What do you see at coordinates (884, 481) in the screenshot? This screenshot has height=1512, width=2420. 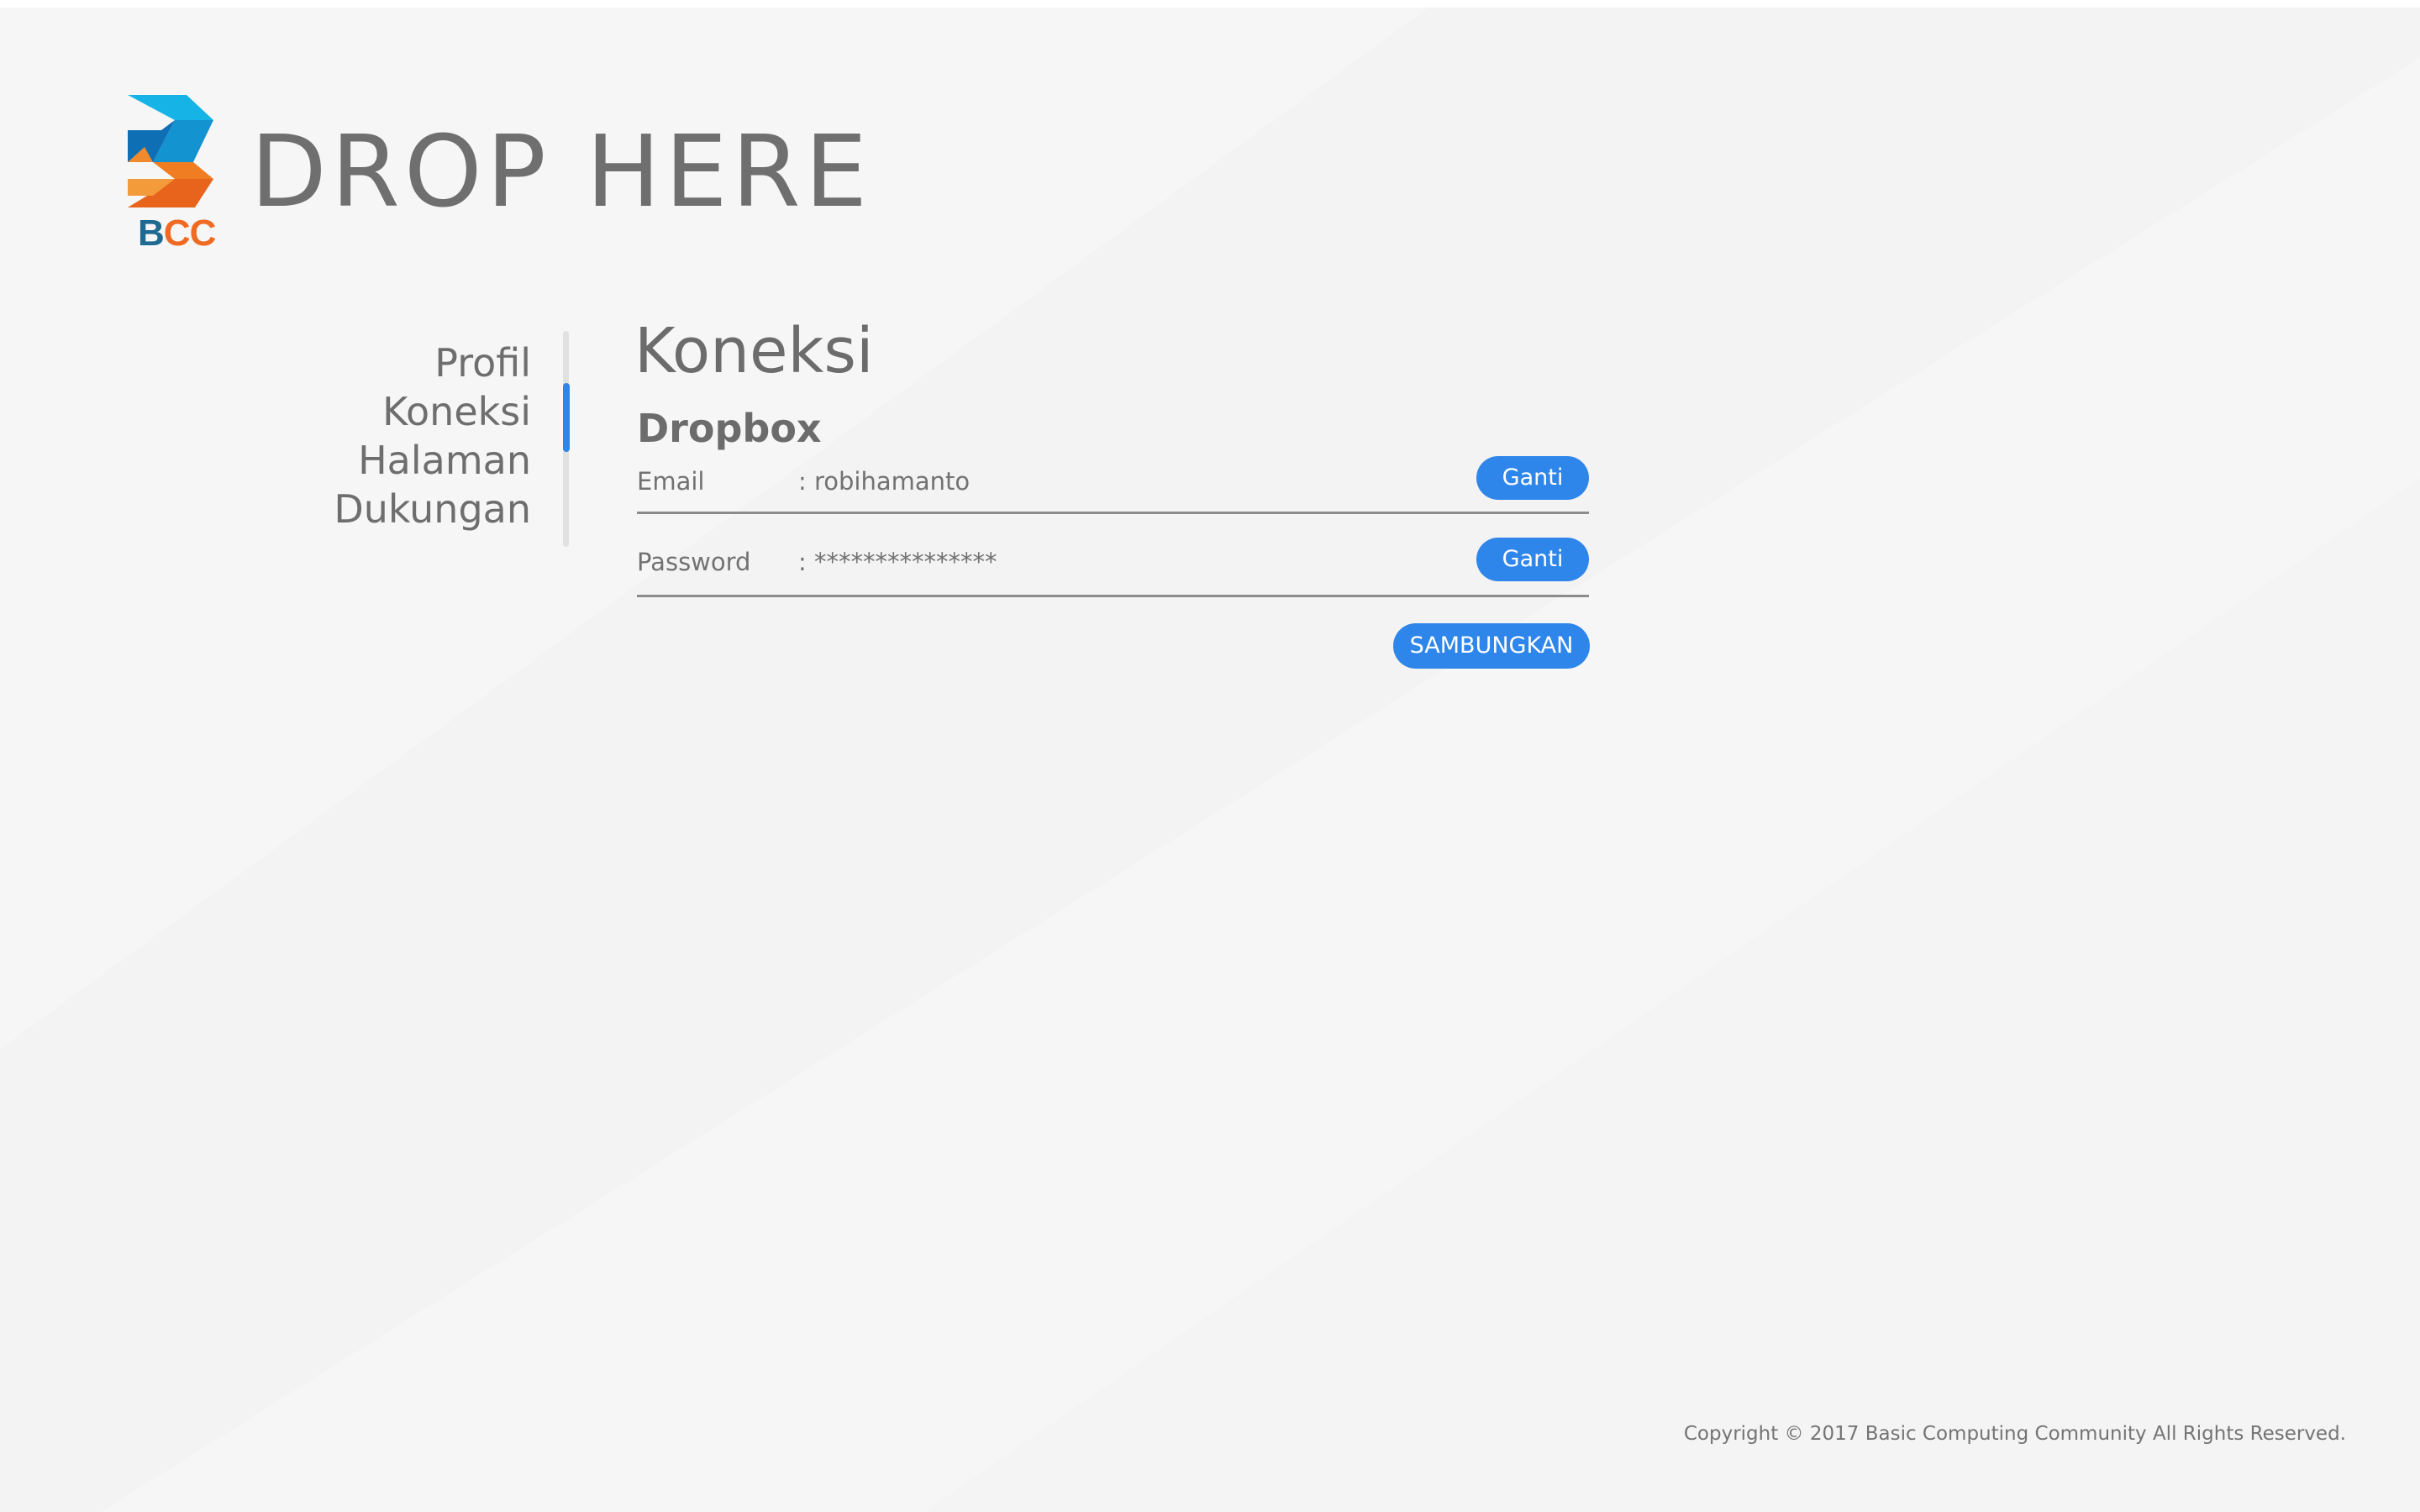 I see `email-value: : robihamanto` at bounding box center [884, 481].